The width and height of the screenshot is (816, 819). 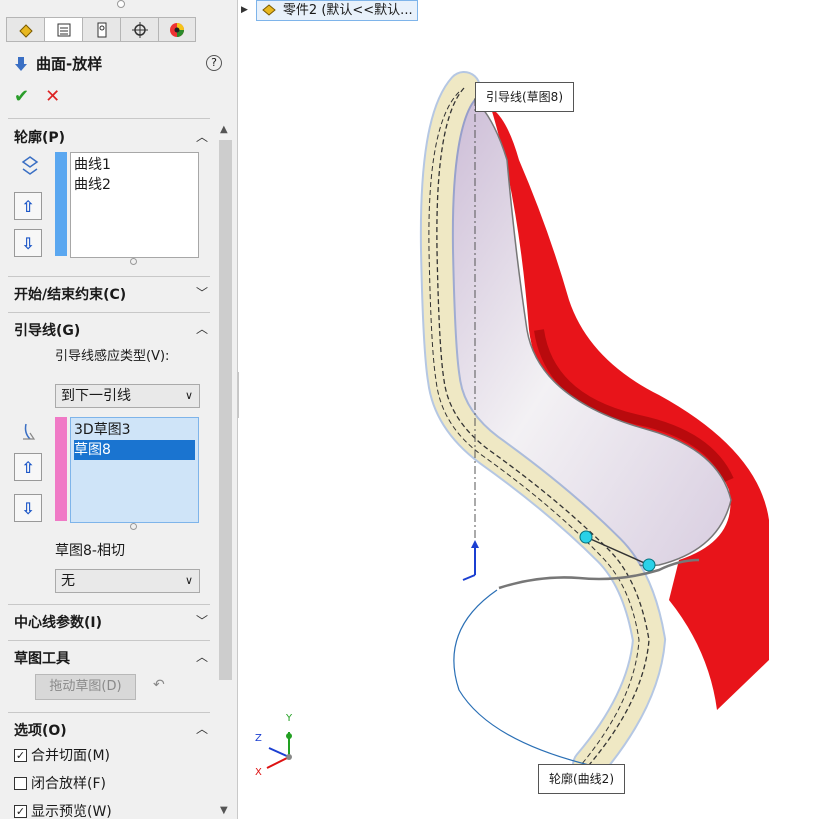 I want to click on loft-surface-icon, so click(x=21, y=63).